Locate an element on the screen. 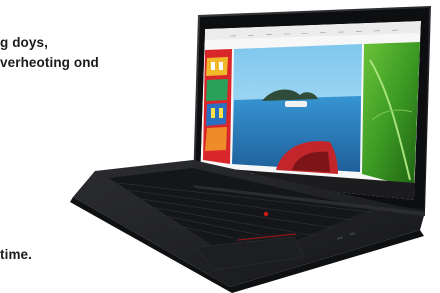 The height and width of the screenshot is (293, 440). trackpoint is located at coordinates (266, 214).